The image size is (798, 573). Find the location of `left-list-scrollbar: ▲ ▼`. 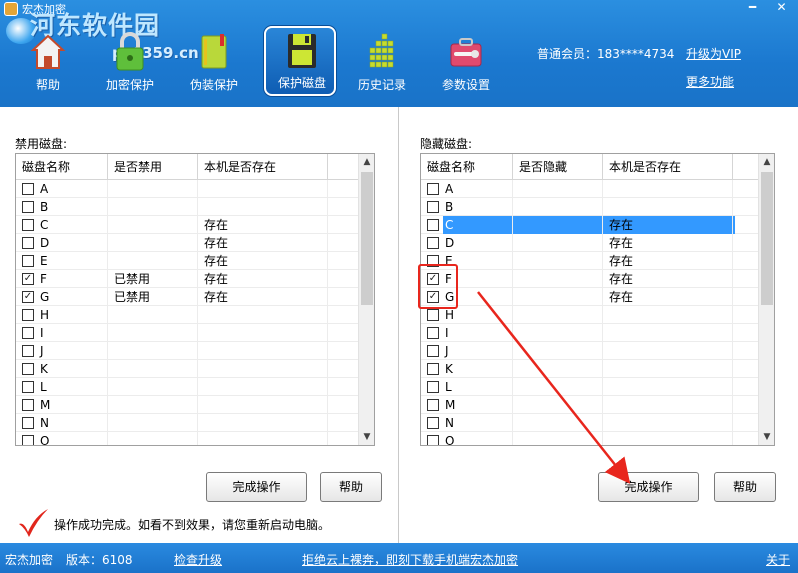

left-list-scrollbar: ▲ ▼ is located at coordinates (366, 299).